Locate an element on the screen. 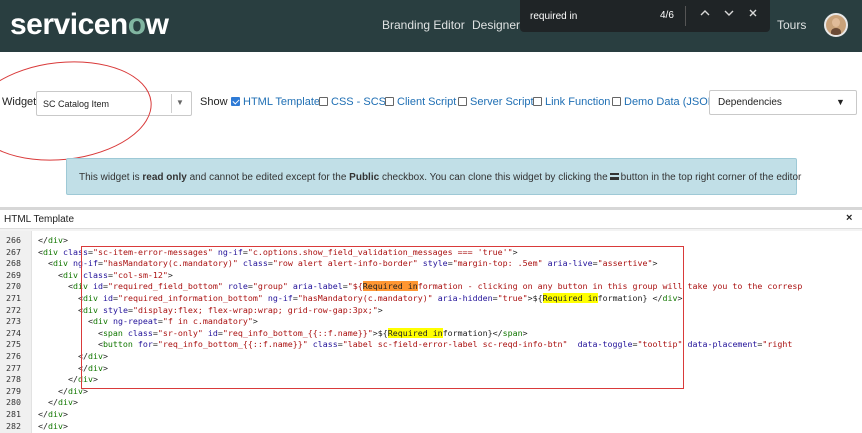 The width and height of the screenshot is (862, 433). line-number: 276 is located at coordinates (13, 356).